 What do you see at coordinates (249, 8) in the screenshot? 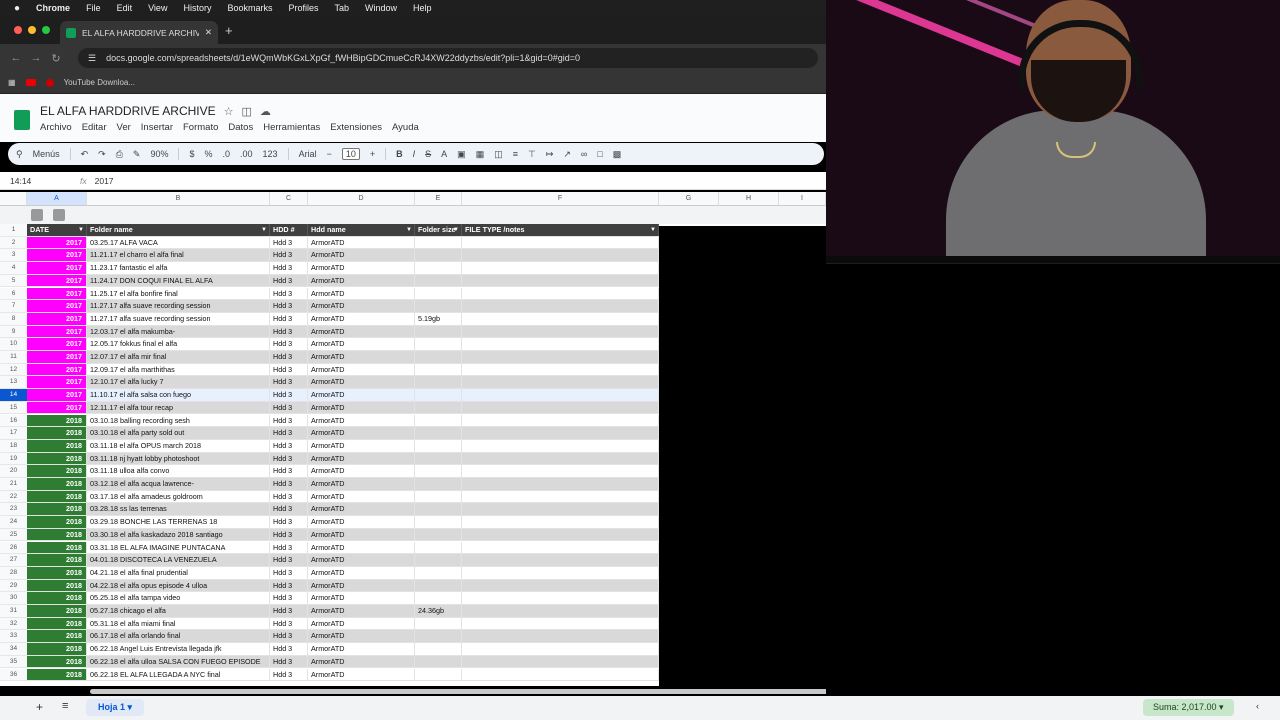
I see `menubar-bookmarks: Bookmarks` at bounding box center [249, 8].